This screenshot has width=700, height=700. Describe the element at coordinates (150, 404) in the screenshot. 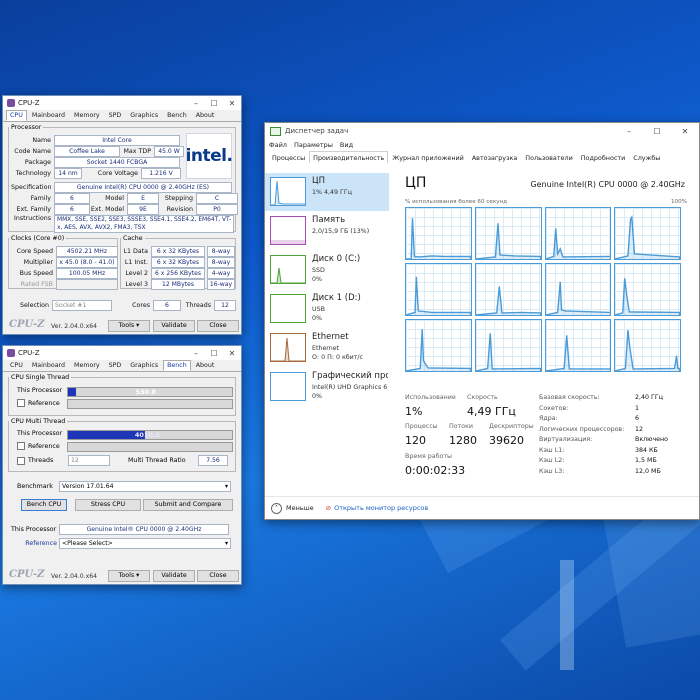

I see `single-reference-bar` at that location.